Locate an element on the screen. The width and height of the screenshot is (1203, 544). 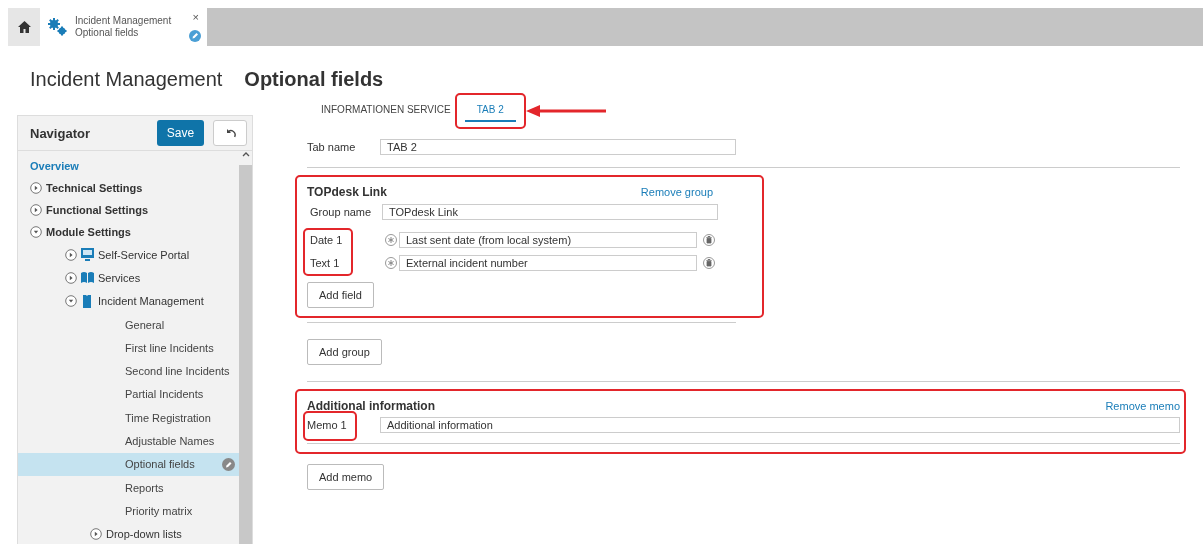
tree-item: Technical Settings is located at coordinates (128, 188).